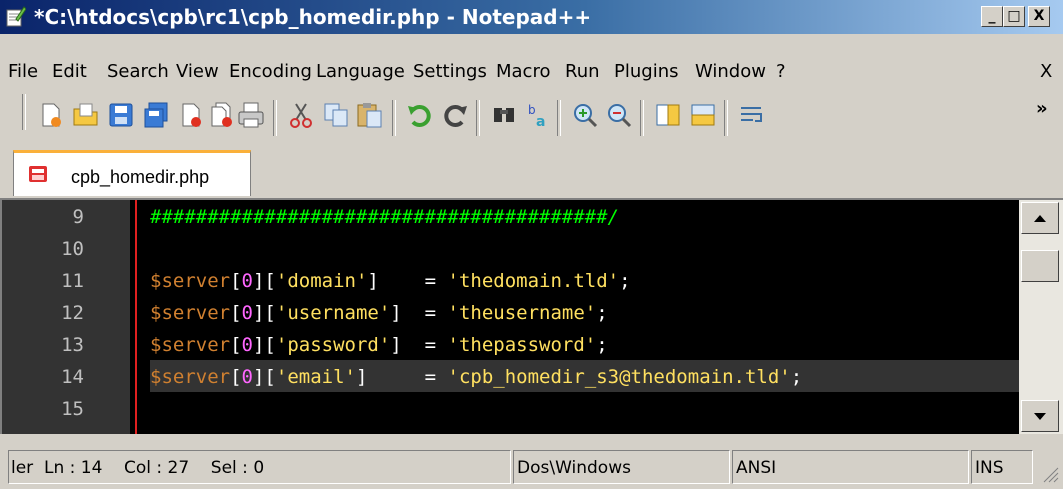 The image size is (1063, 489). Describe the element at coordinates (540, 122) in the screenshot. I see `svg-text: a` at that location.